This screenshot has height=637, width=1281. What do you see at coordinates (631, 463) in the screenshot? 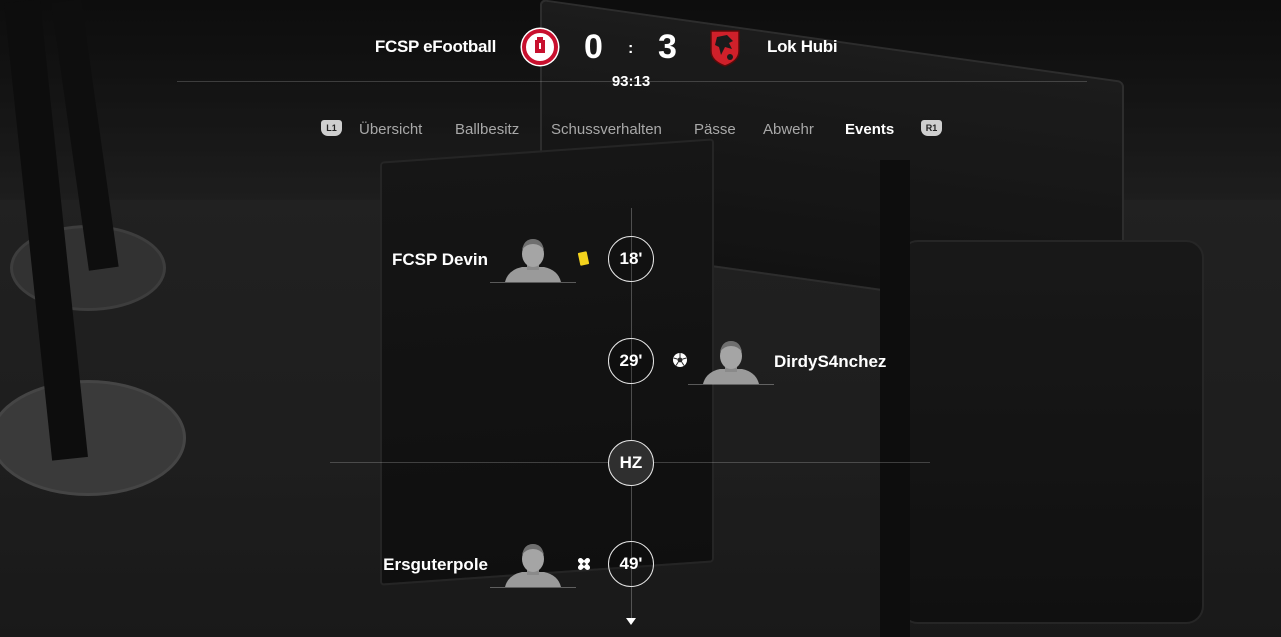
I see `half-time-marker: HZ` at bounding box center [631, 463].